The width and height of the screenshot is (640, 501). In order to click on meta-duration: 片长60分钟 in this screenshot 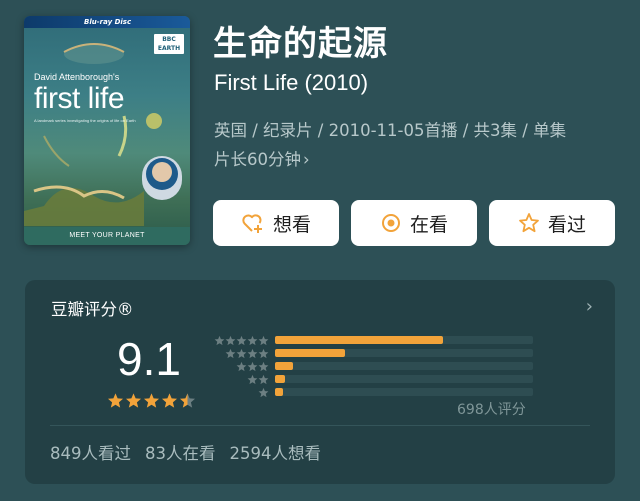, I will do `click(257, 159)`.